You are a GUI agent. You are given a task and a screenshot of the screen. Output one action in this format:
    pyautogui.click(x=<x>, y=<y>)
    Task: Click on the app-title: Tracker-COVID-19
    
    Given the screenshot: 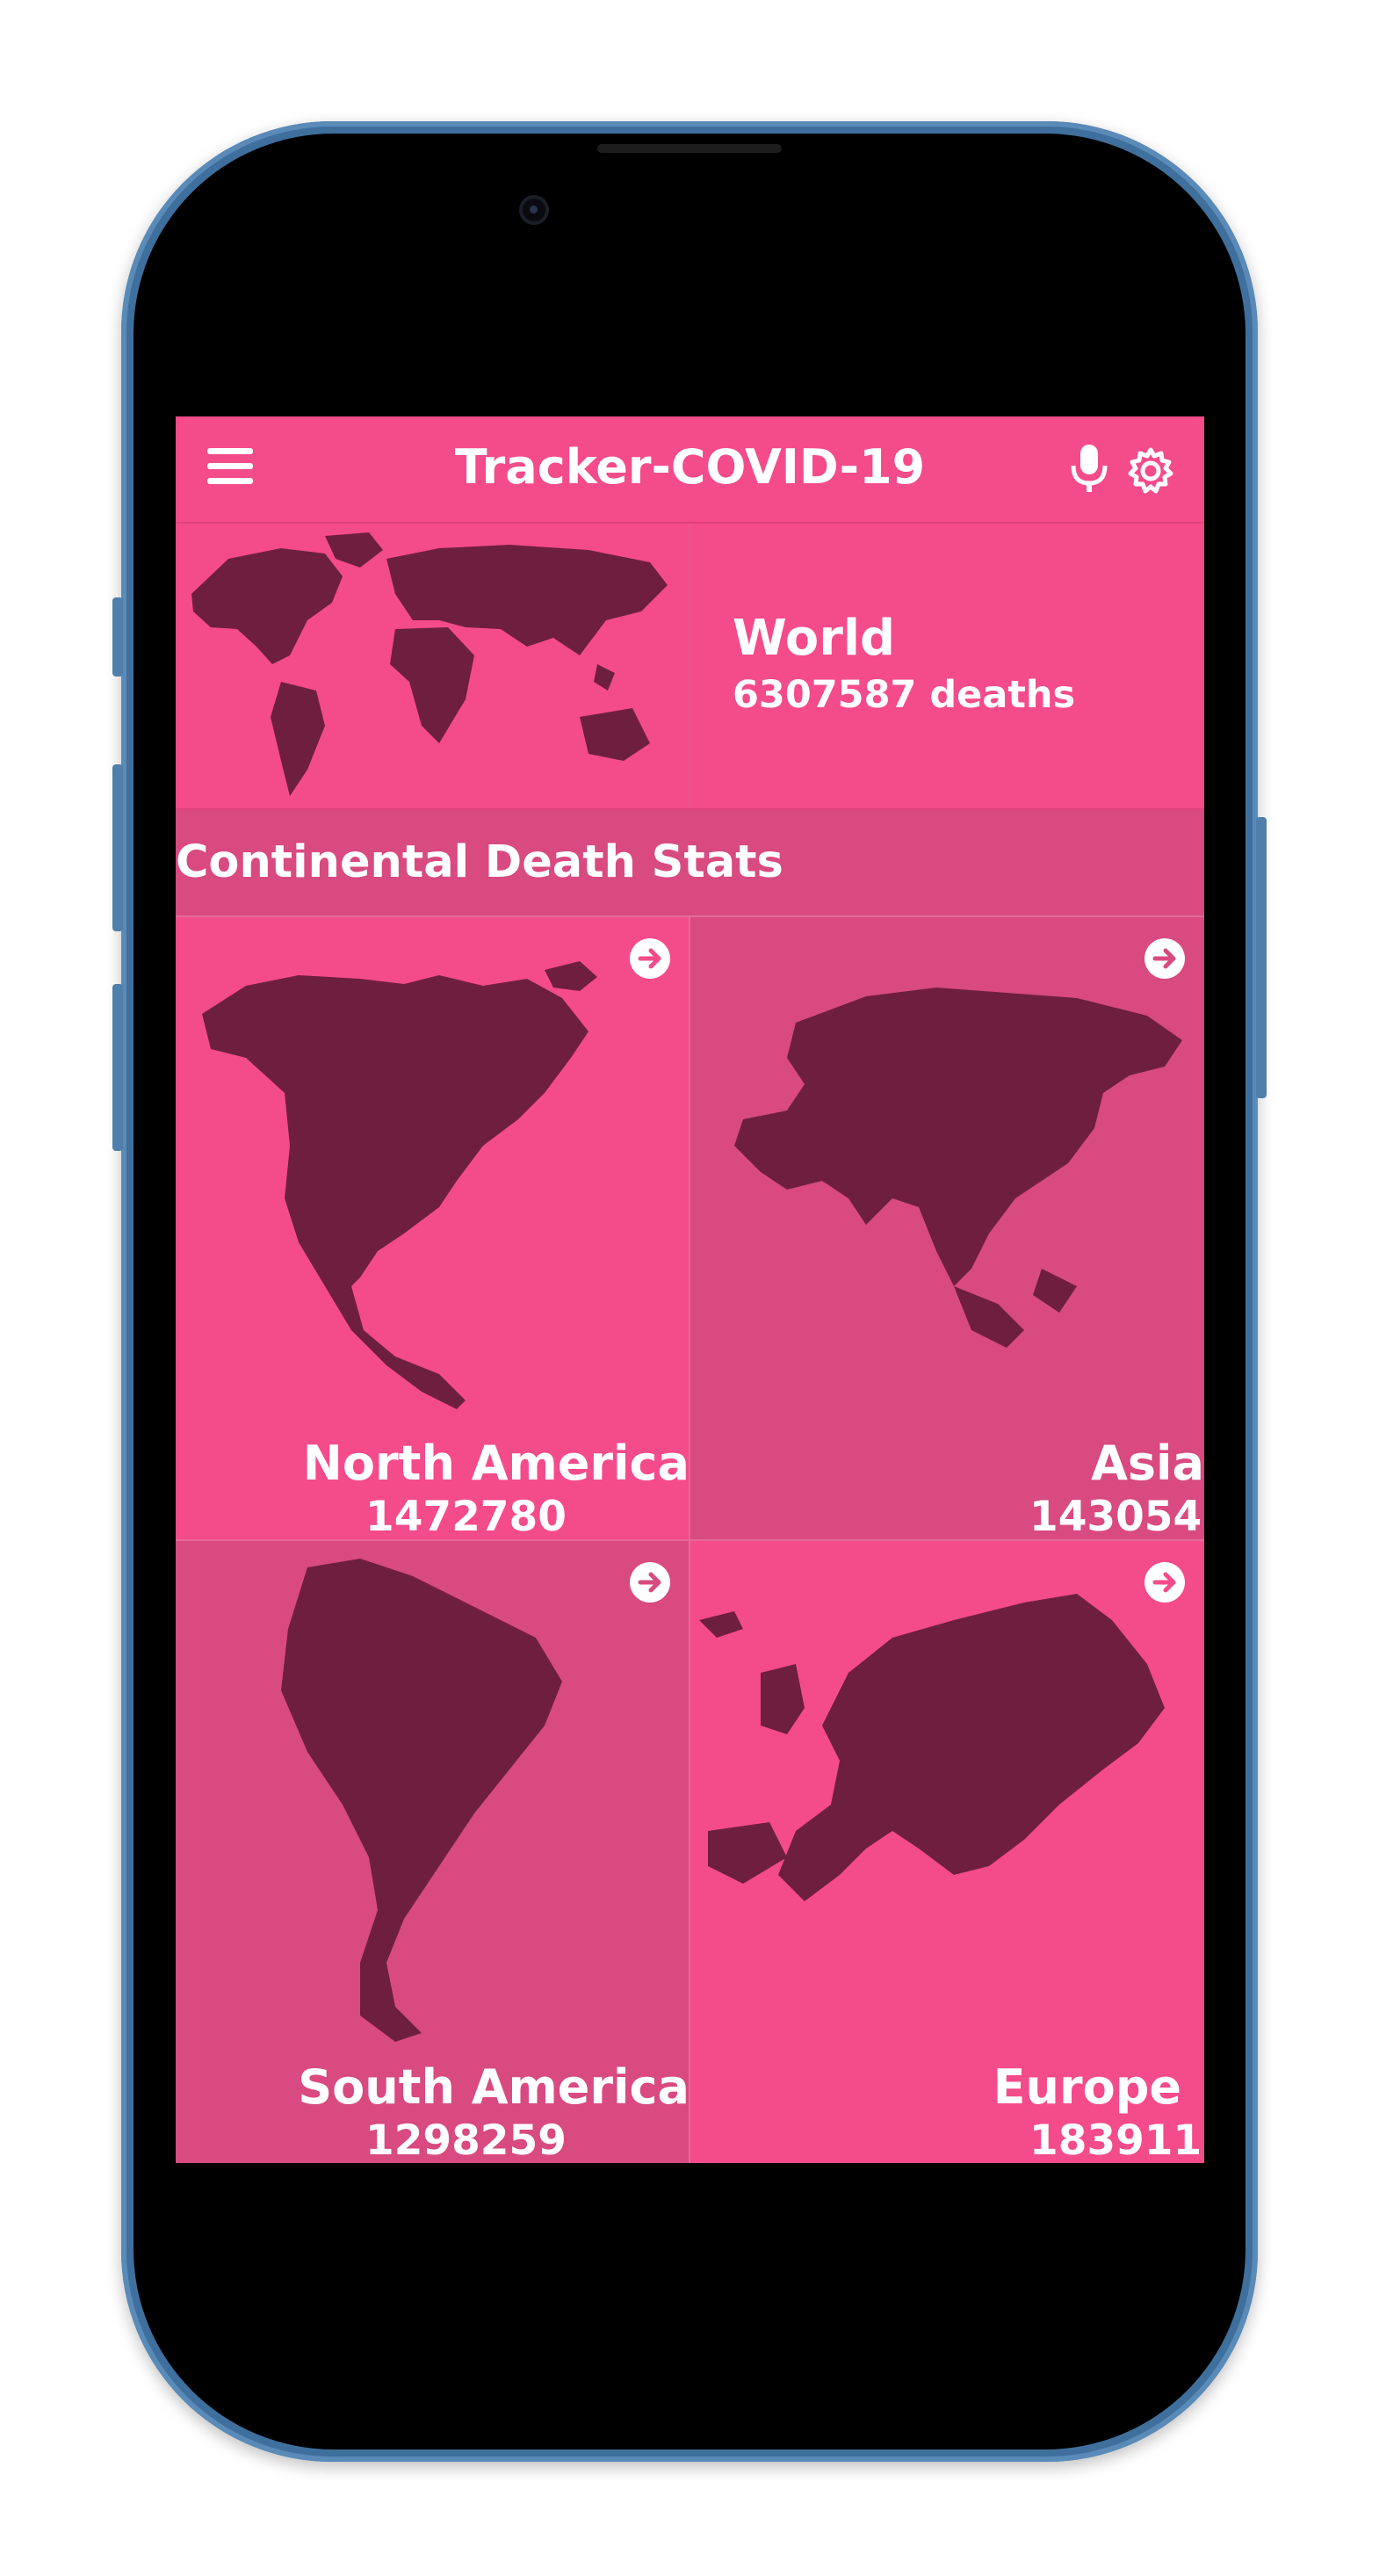 What is the action you would take?
    pyautogui.click(x=690, y=467)
    